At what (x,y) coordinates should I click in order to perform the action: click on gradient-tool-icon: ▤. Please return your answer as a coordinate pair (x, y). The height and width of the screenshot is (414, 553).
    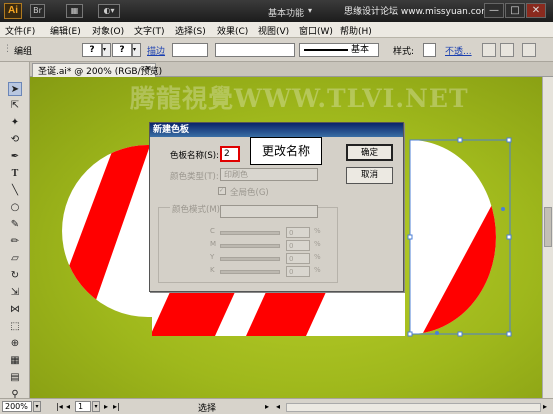
    Looking at the image, I should click on (15, 378).